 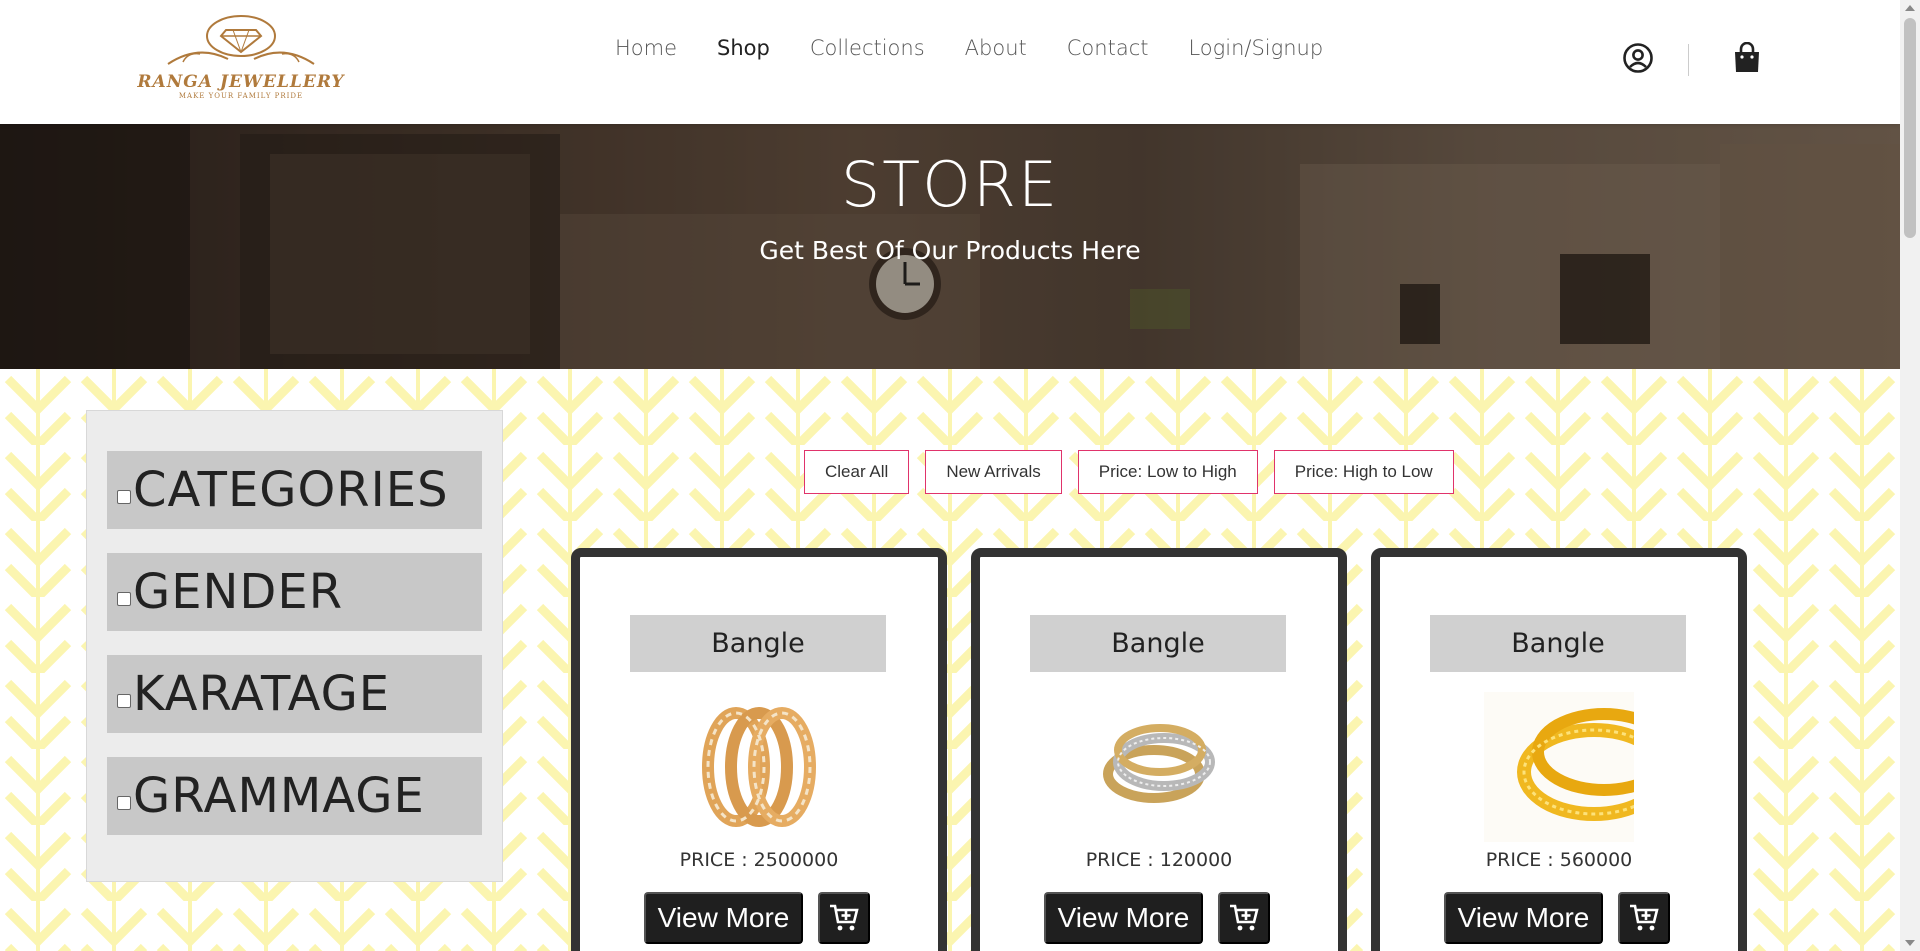 What do you see at coordinates (857, 472) in the screenshot?
I see `clear-all-button: Clear All` at bounding box center [857, 472].